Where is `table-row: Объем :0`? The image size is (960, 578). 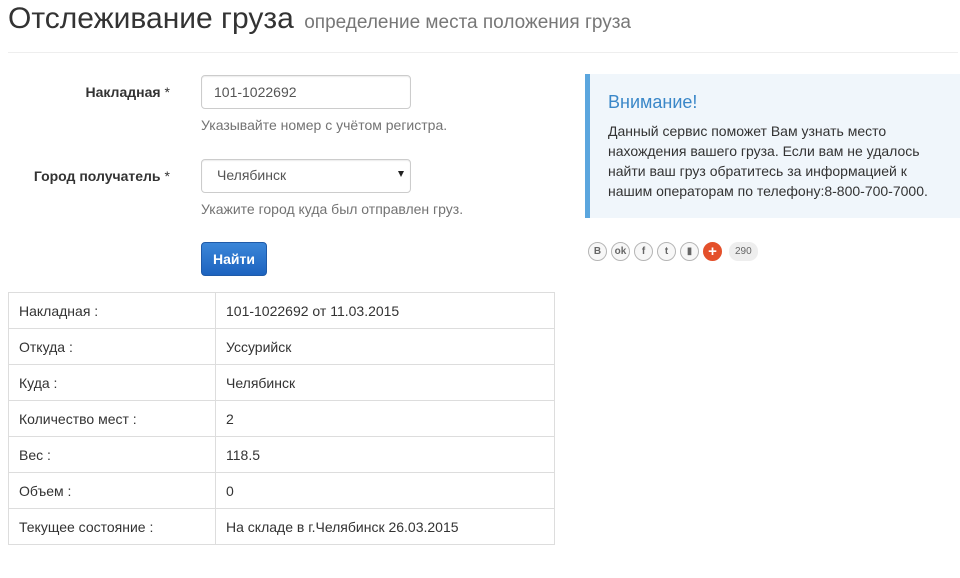 table-row: Объем :0 is located at coordinates (281, 490).